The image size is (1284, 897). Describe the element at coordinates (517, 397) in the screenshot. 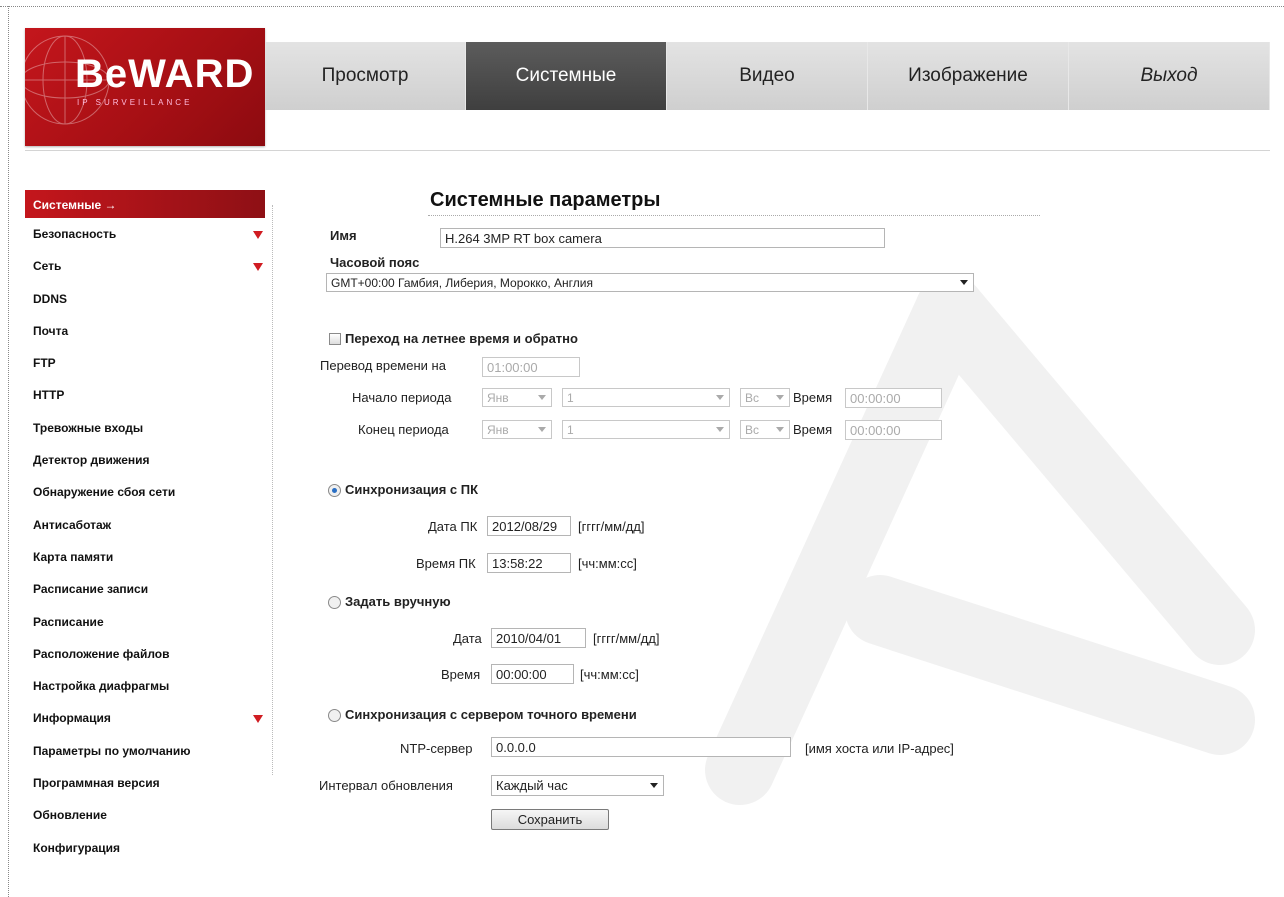

I see `dst-start-month-select: Янв` at that location.